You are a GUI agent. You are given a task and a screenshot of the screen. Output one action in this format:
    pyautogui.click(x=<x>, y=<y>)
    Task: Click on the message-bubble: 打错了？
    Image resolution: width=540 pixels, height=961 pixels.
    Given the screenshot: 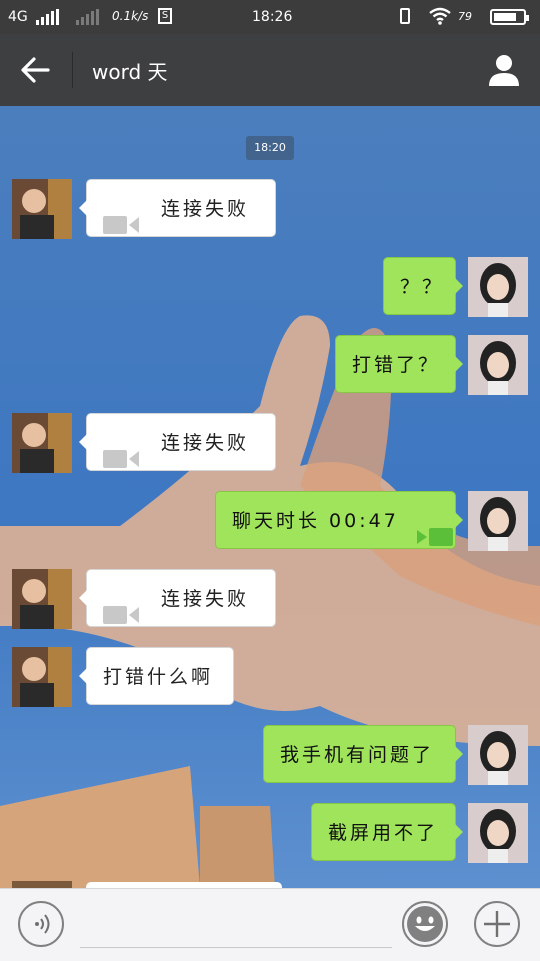 What is the action you would take?
    pyautogui.click(x=399, y=364)
    